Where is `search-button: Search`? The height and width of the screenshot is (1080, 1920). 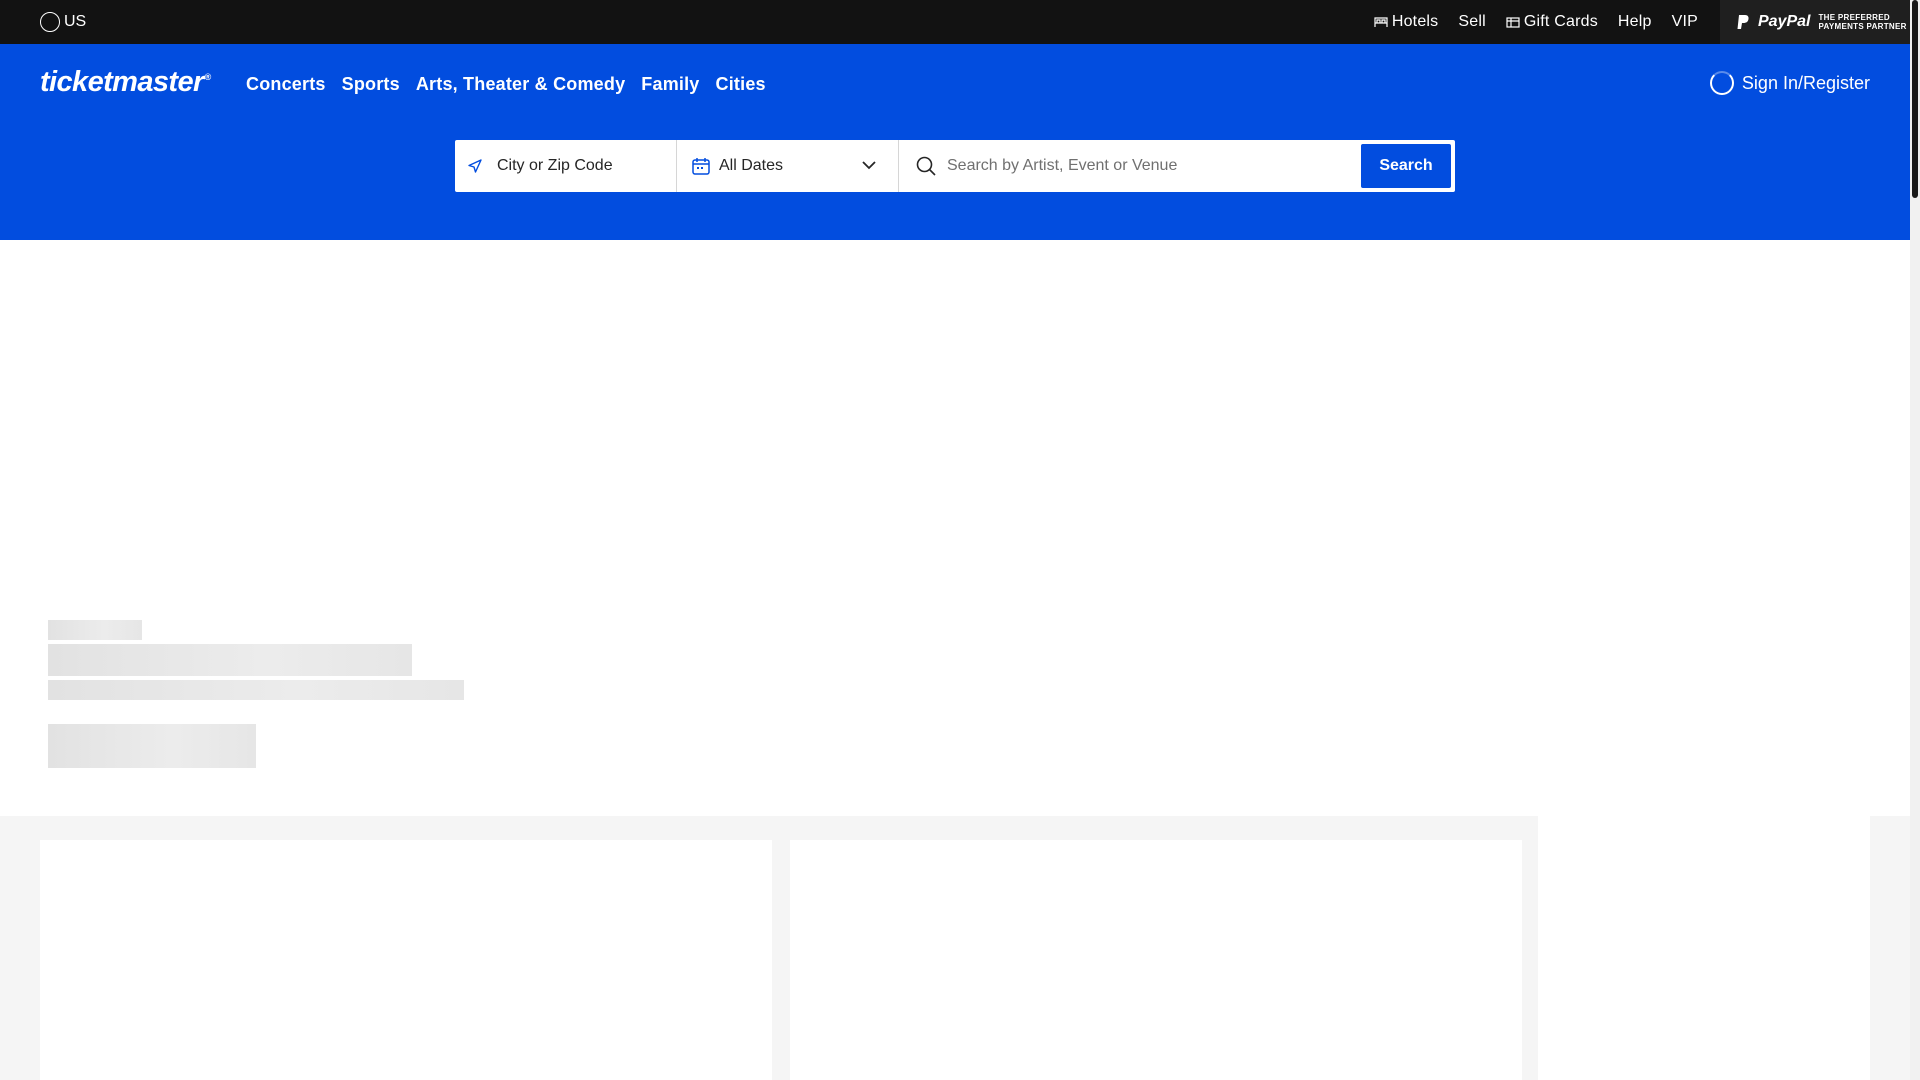 search-button: Search is located at coordinates (1406, 166).